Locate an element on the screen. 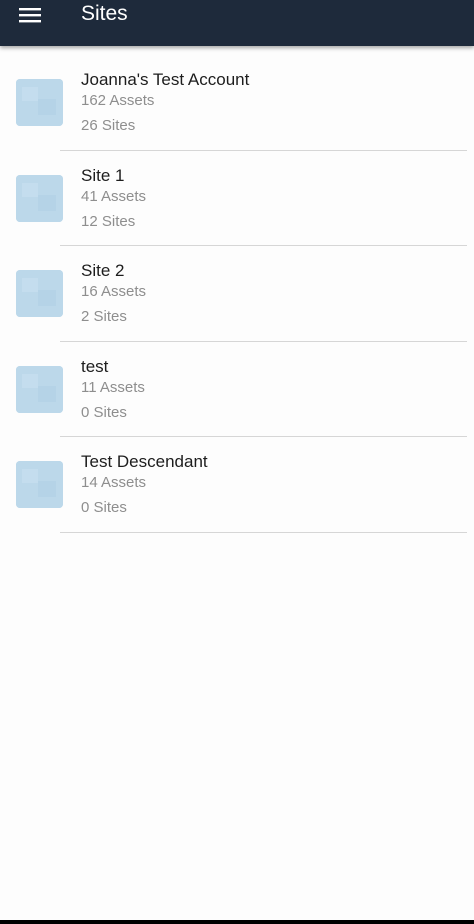  asset-count: 11 Assets is located at coordinates (113, 387).